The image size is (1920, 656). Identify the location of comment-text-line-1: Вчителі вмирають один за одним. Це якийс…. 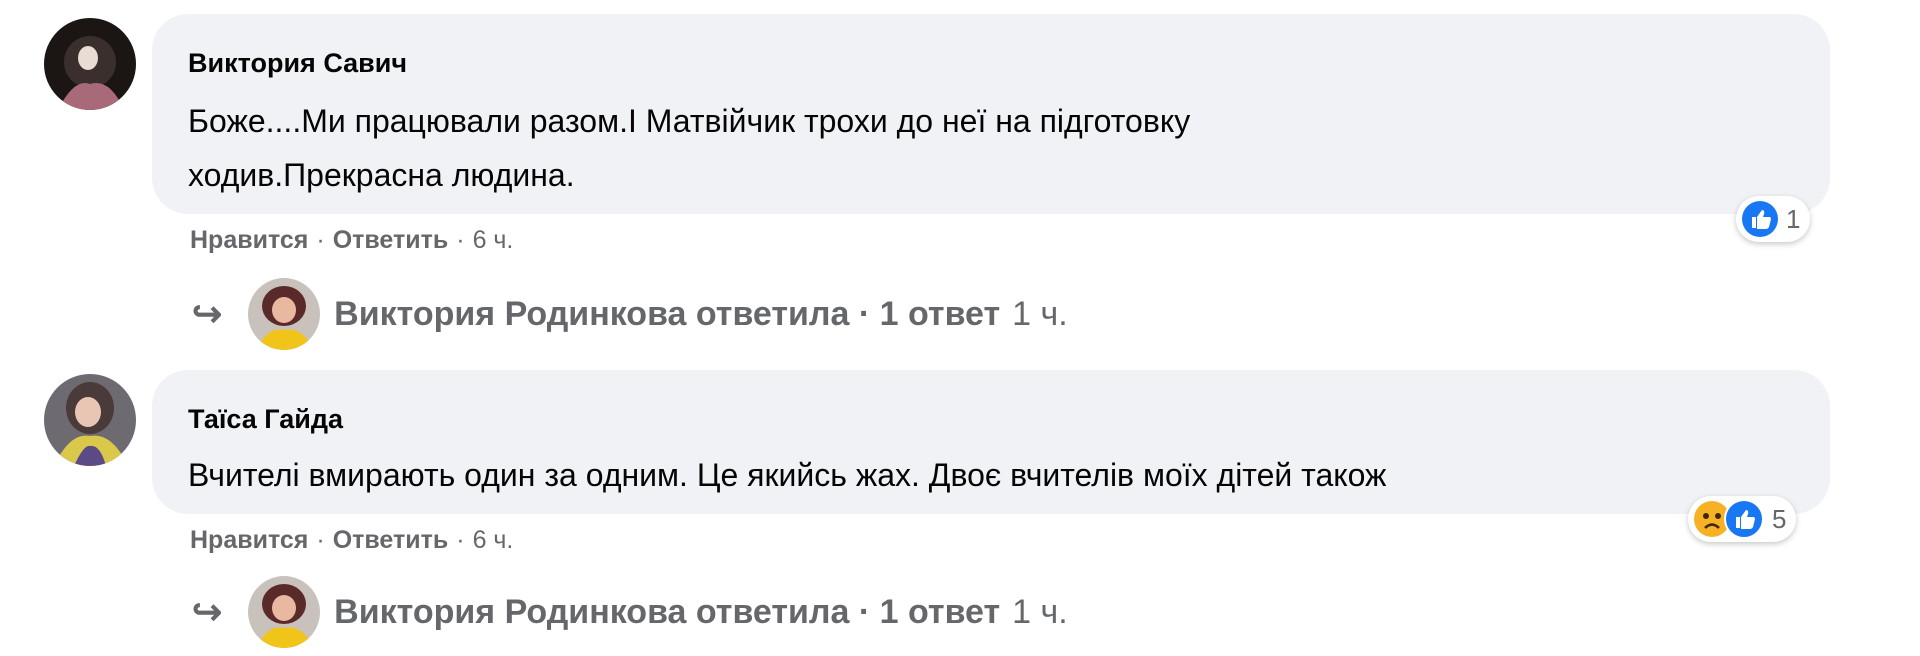
(787, 475).